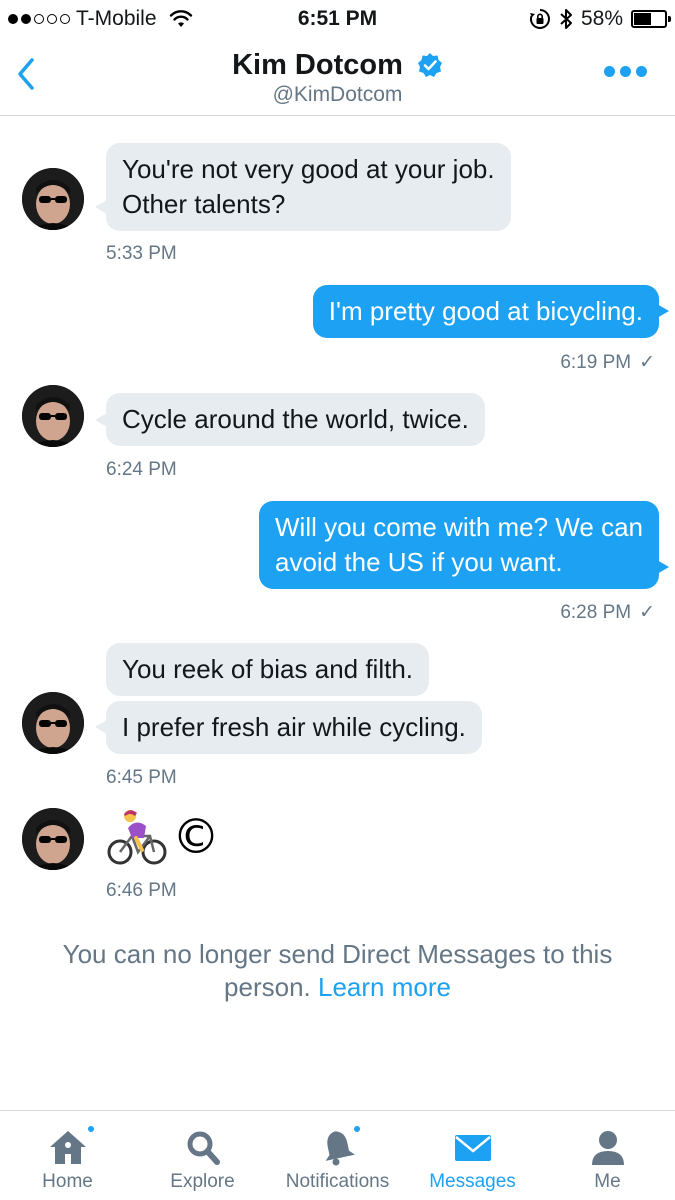 The width and height of the screenshot is (675, 1200). I want to click on search-icon, so click(203, 1148).